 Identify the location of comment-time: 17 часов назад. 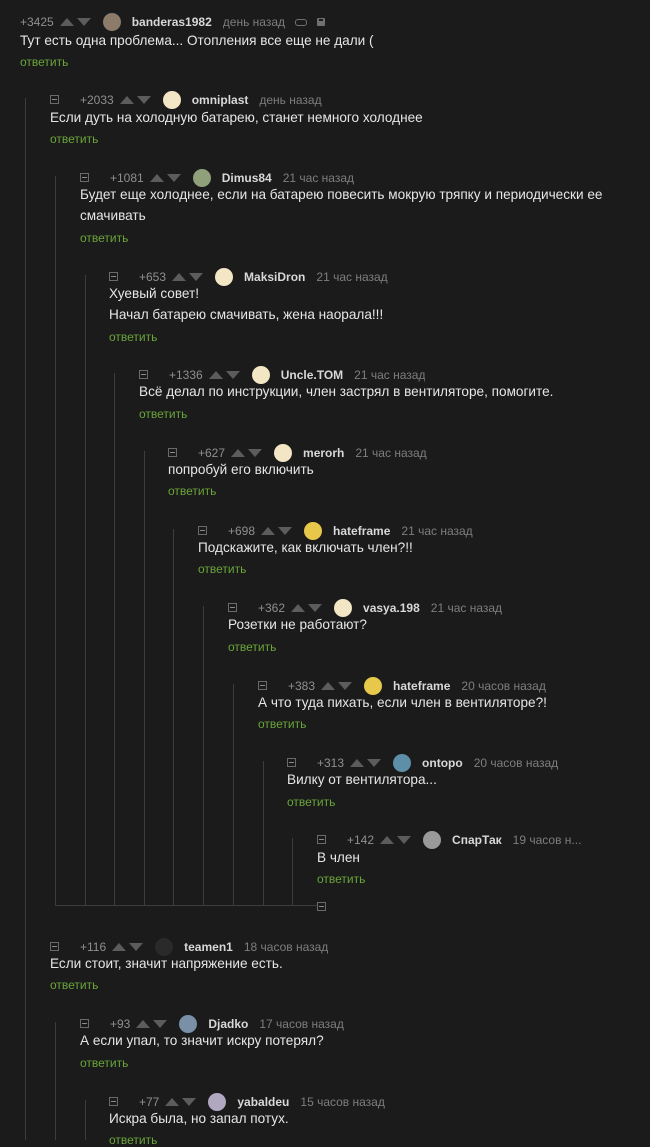
(301, 1024).